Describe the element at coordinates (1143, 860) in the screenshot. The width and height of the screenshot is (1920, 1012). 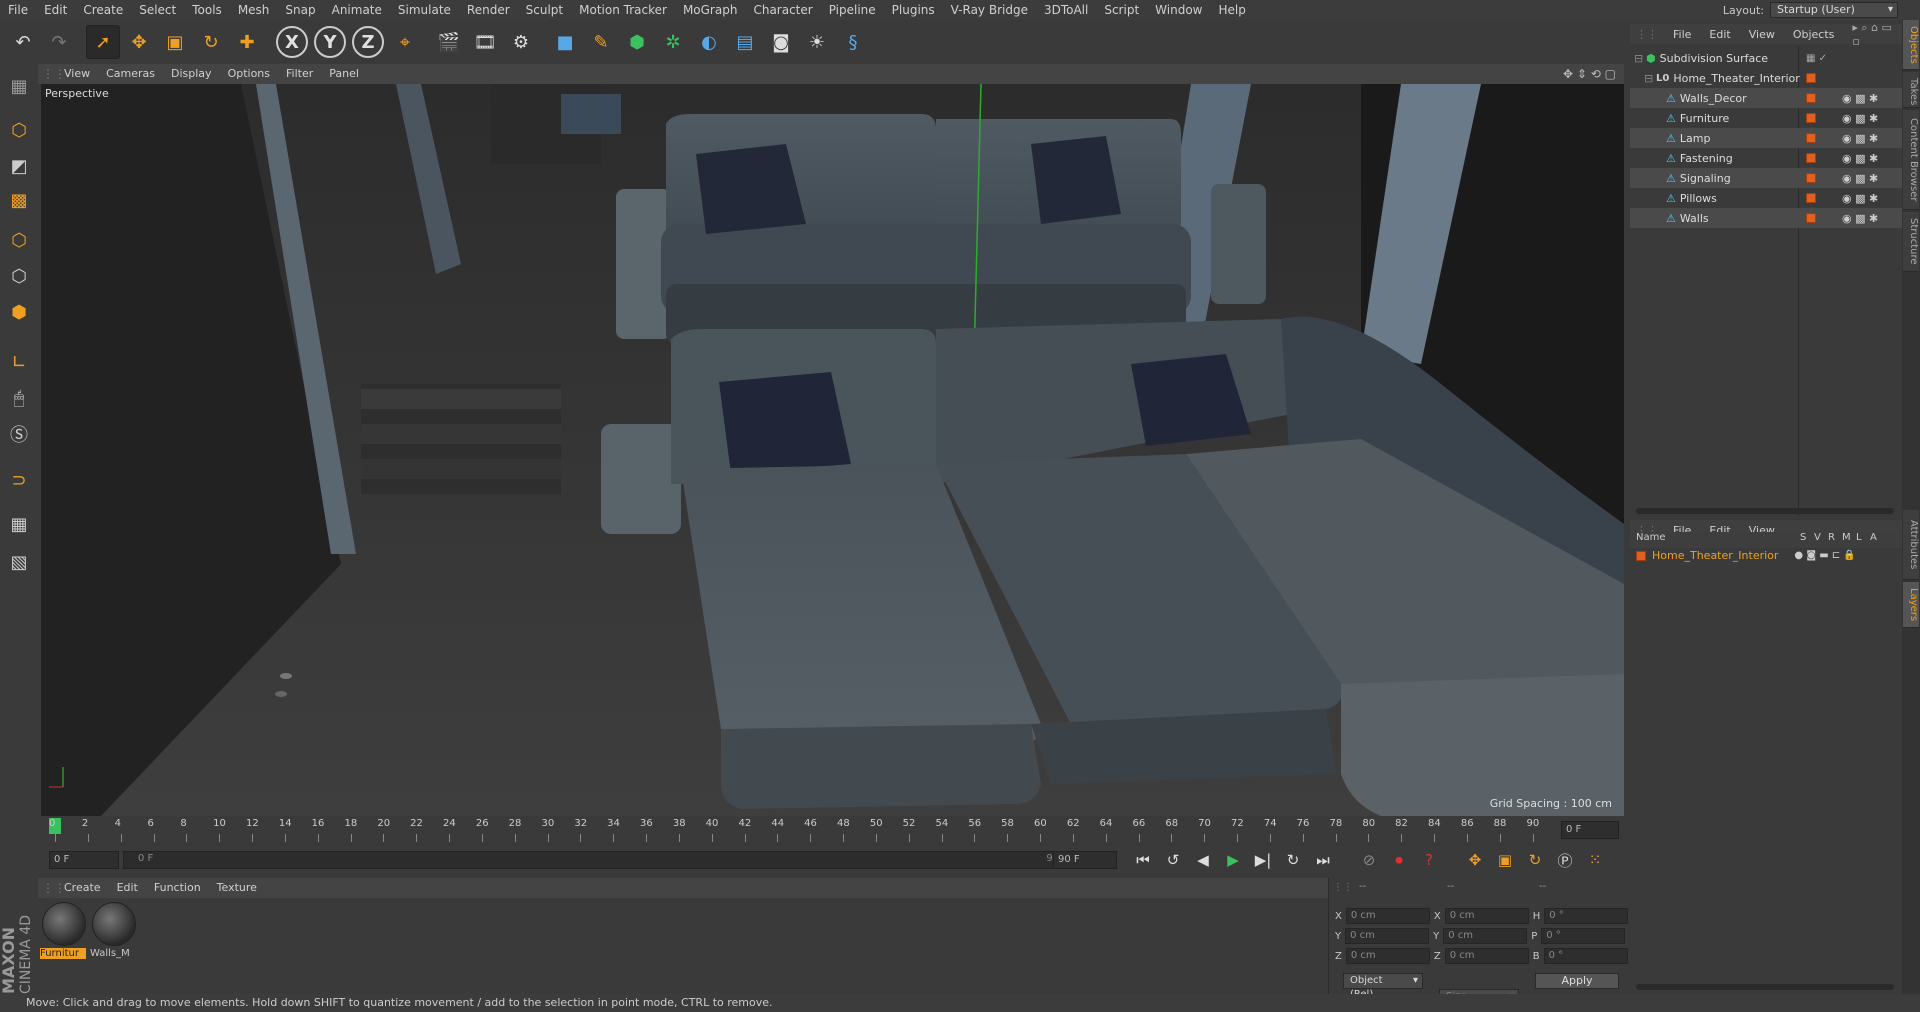
I see `go-to-start-icon: ⏮` at that location.